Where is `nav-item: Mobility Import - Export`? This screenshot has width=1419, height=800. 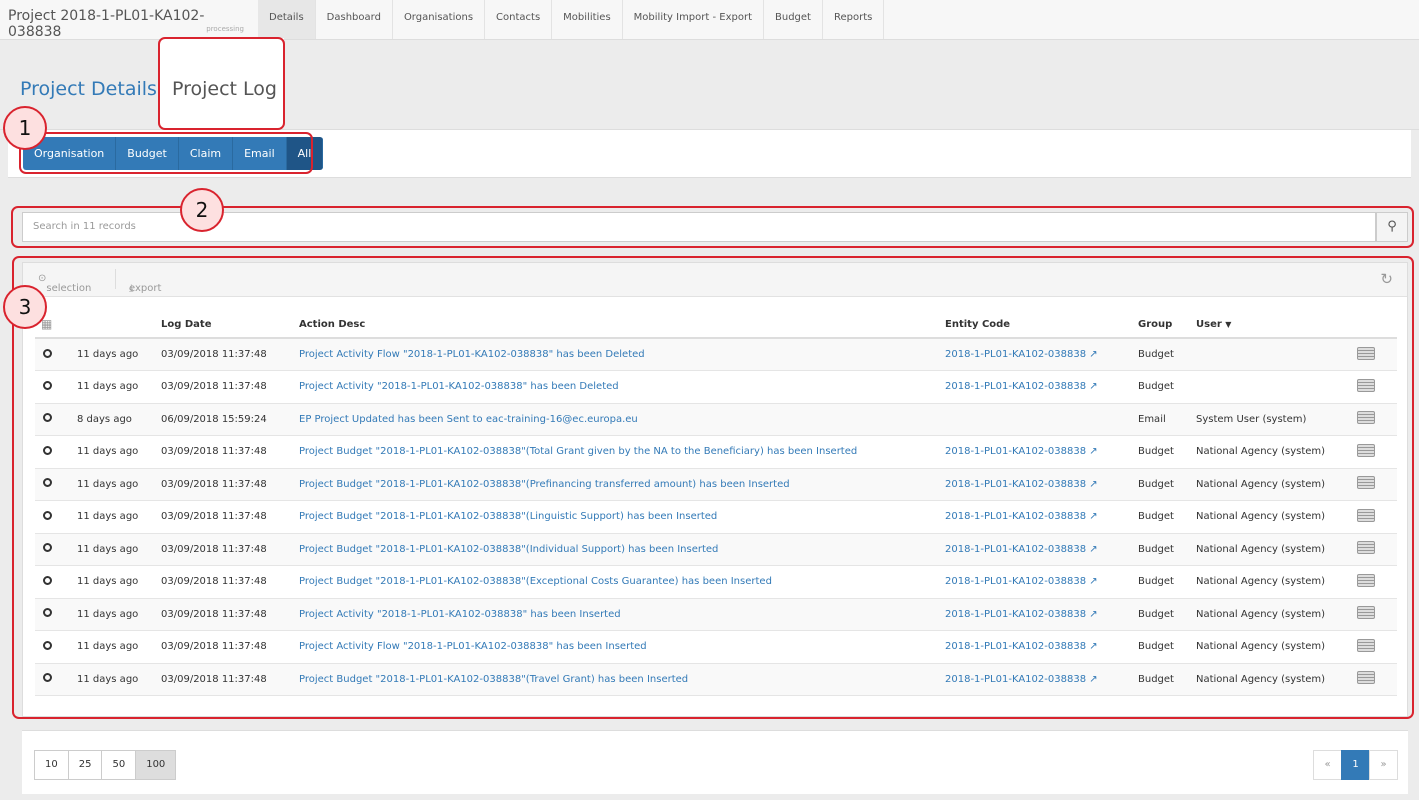 nav-item: Mobility Import - Export is located at coordinates (694, 19).